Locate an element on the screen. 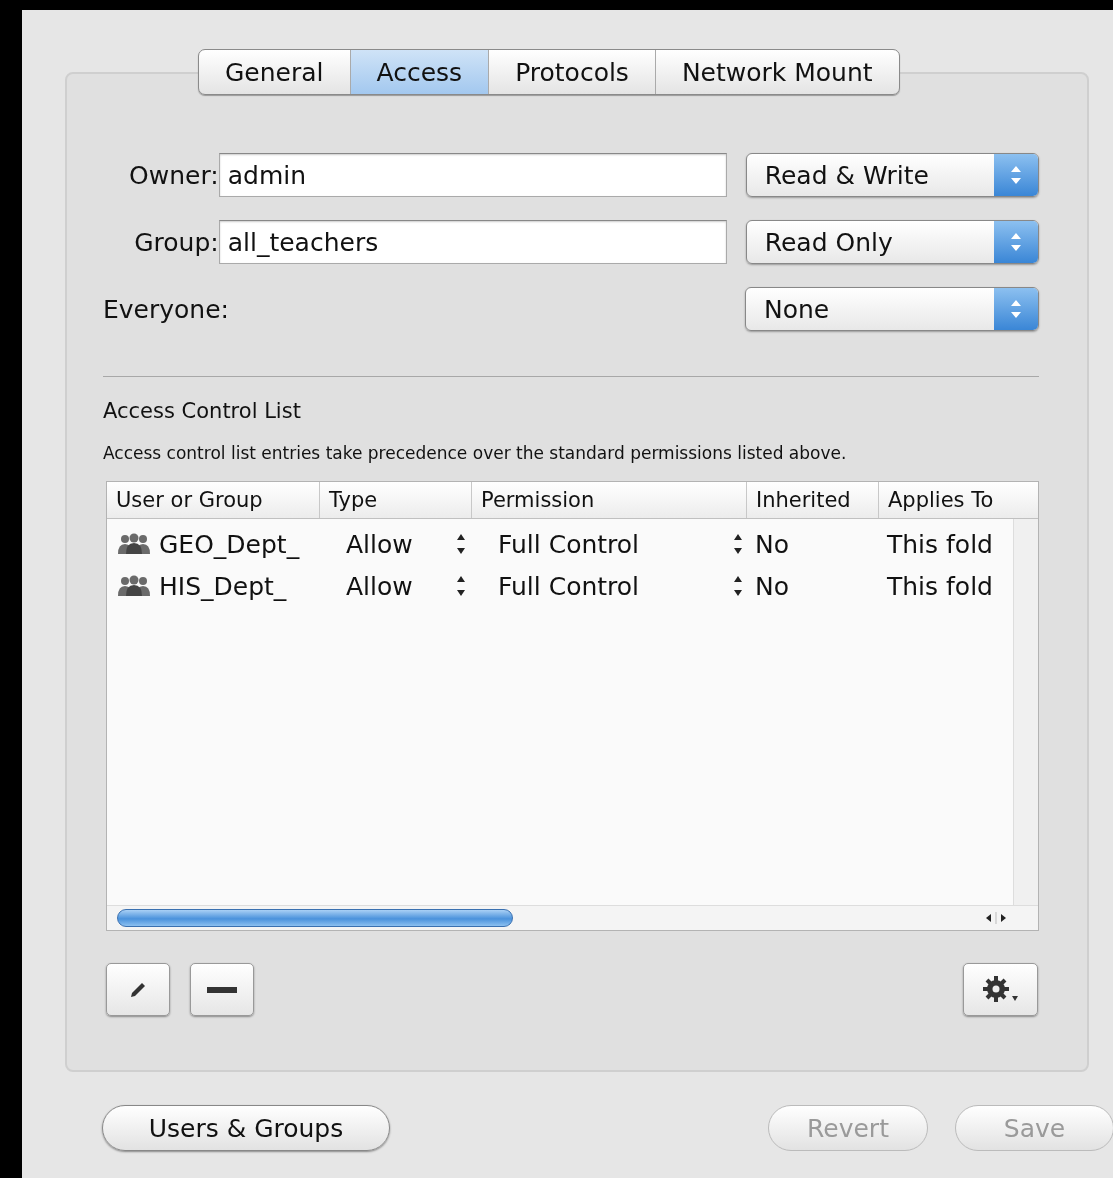 The height and width of the screenshot is (1178, 1113). column-header: User or Group is located at coordinates (213, 500).